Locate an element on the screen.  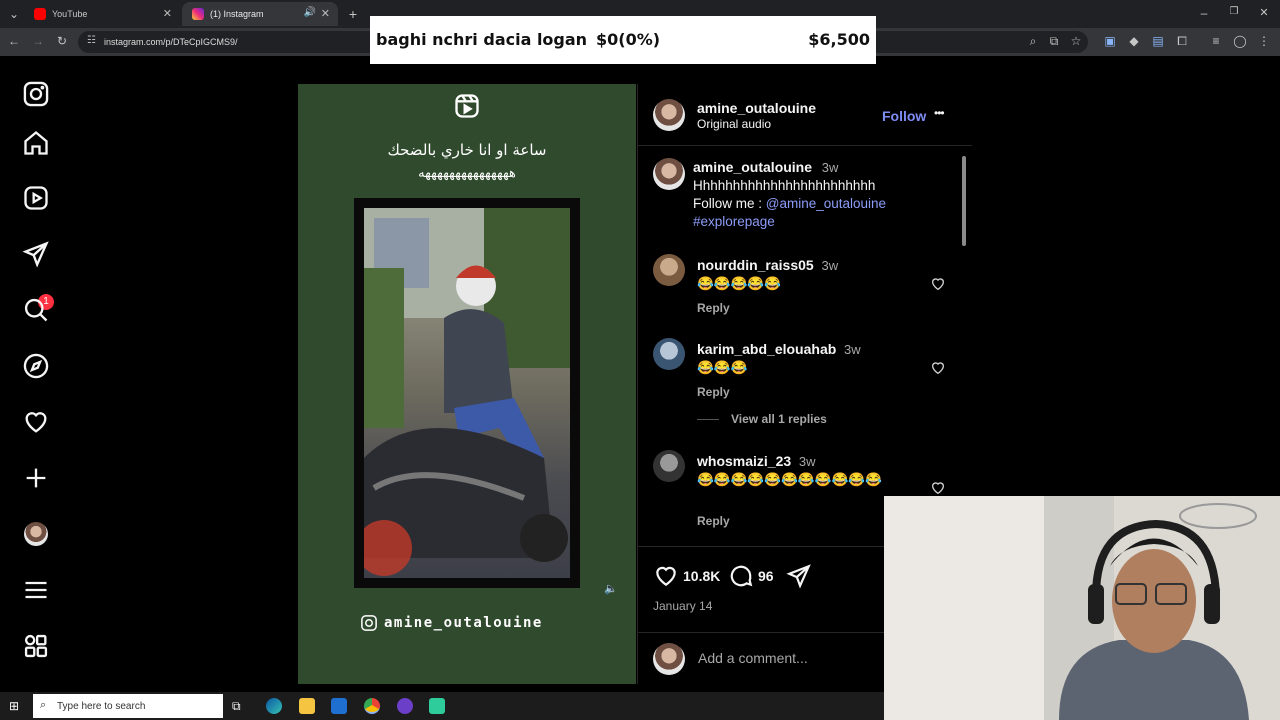
share-icon is located at coordinates (799, 576).